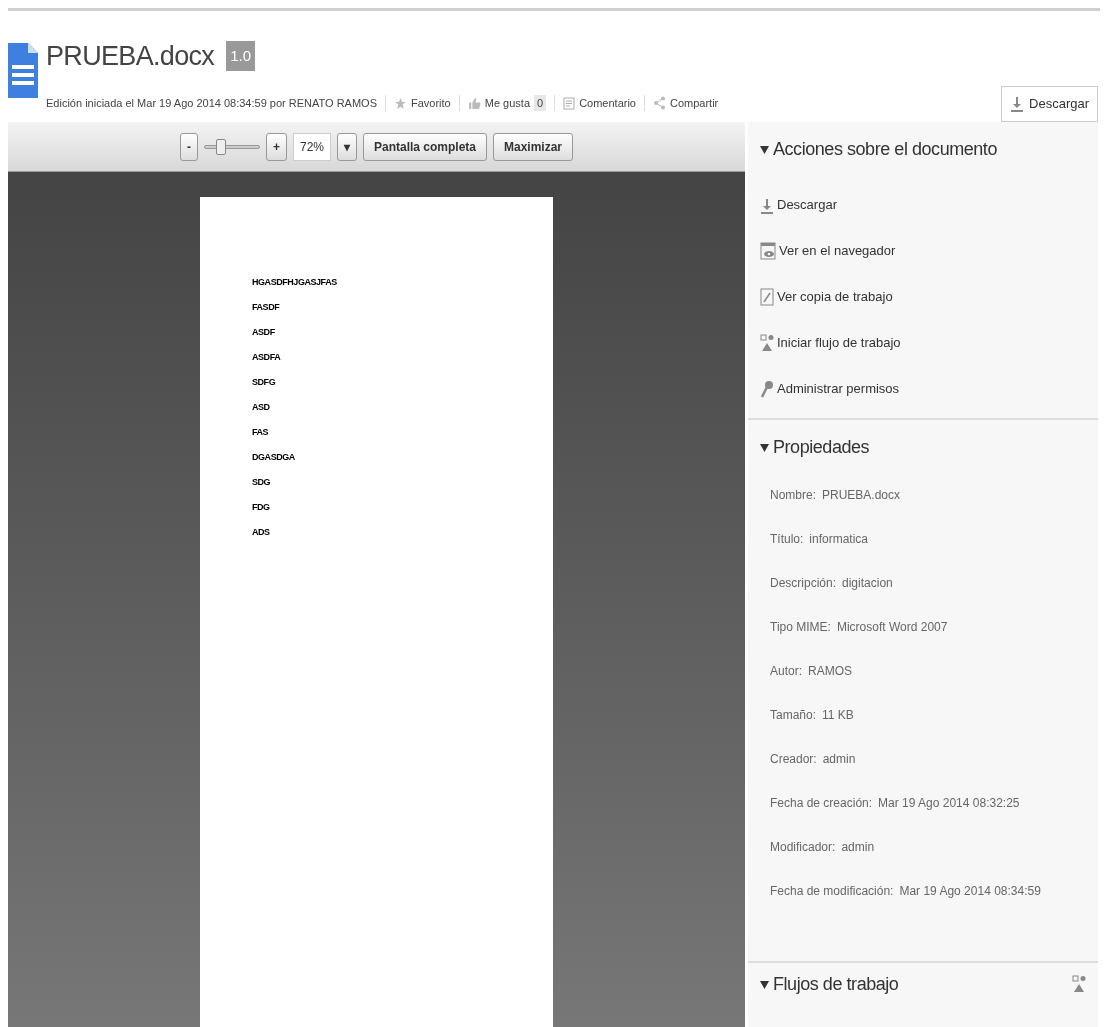 This screenshot has width=1108, height=1027. Describe the element at coordinates (266, 357) in the screenshot. I see `document-text-line: ASDFA` at that location.